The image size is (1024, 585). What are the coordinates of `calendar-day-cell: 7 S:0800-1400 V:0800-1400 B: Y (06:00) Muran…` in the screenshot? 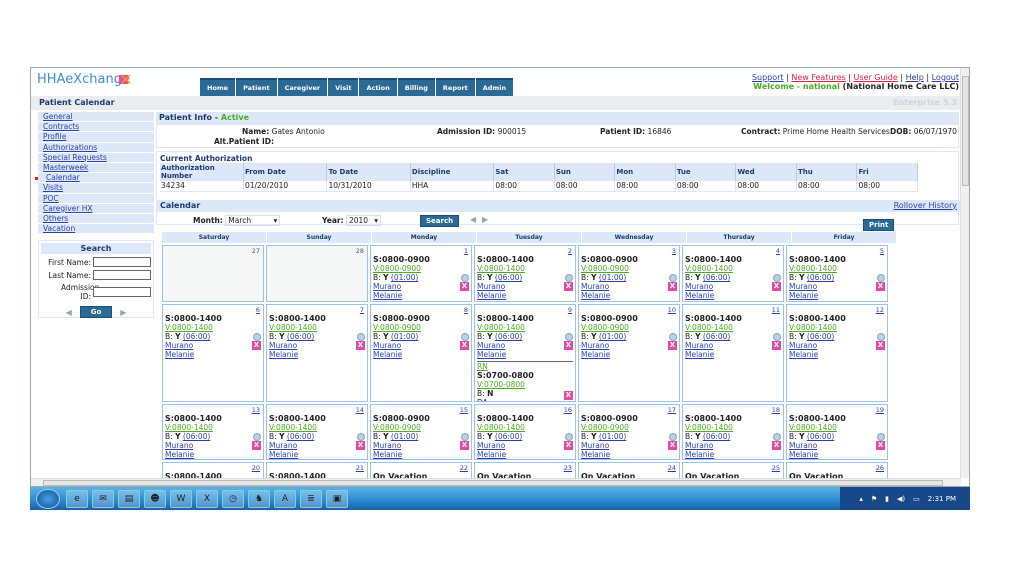 It's located at (317, 353).